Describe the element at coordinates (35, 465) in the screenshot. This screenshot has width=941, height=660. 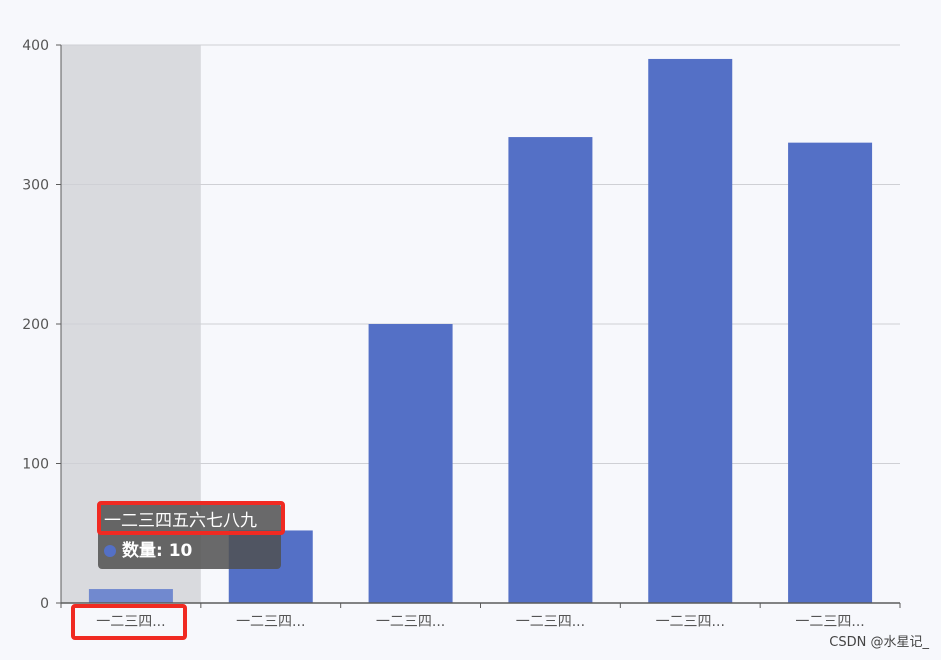
I see `y-tick-label: 100` at that location.